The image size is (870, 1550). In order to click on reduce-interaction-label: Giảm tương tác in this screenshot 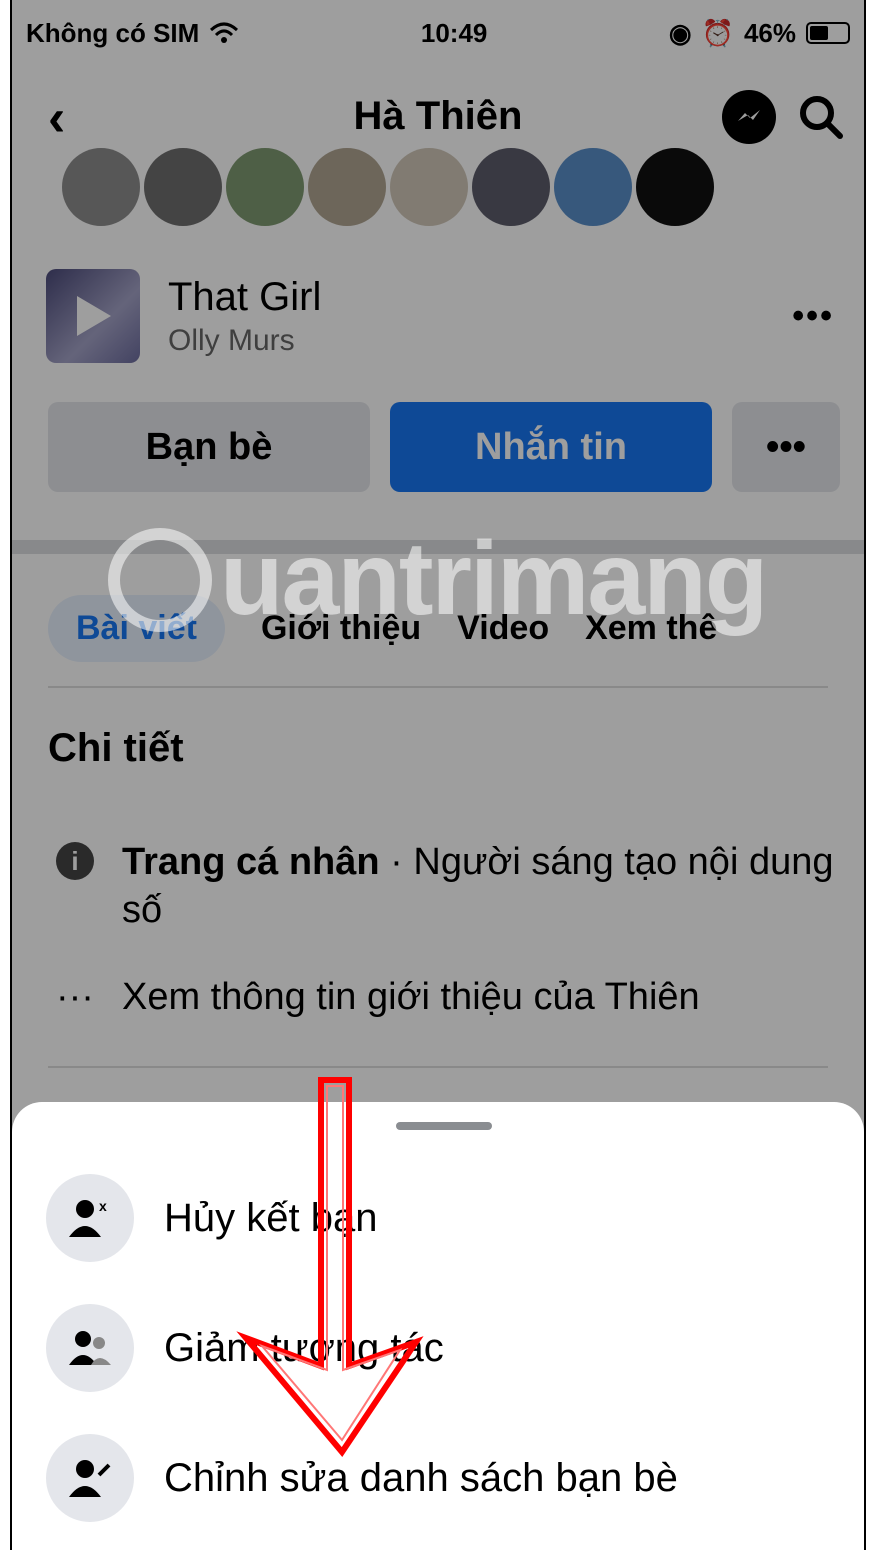, I will do `click(304, 1347)`.